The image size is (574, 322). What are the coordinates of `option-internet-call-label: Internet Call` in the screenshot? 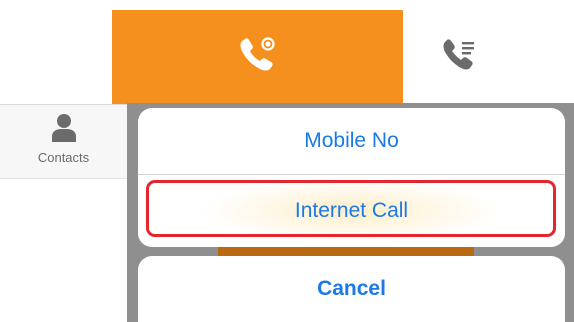 It's located at (351, 210).